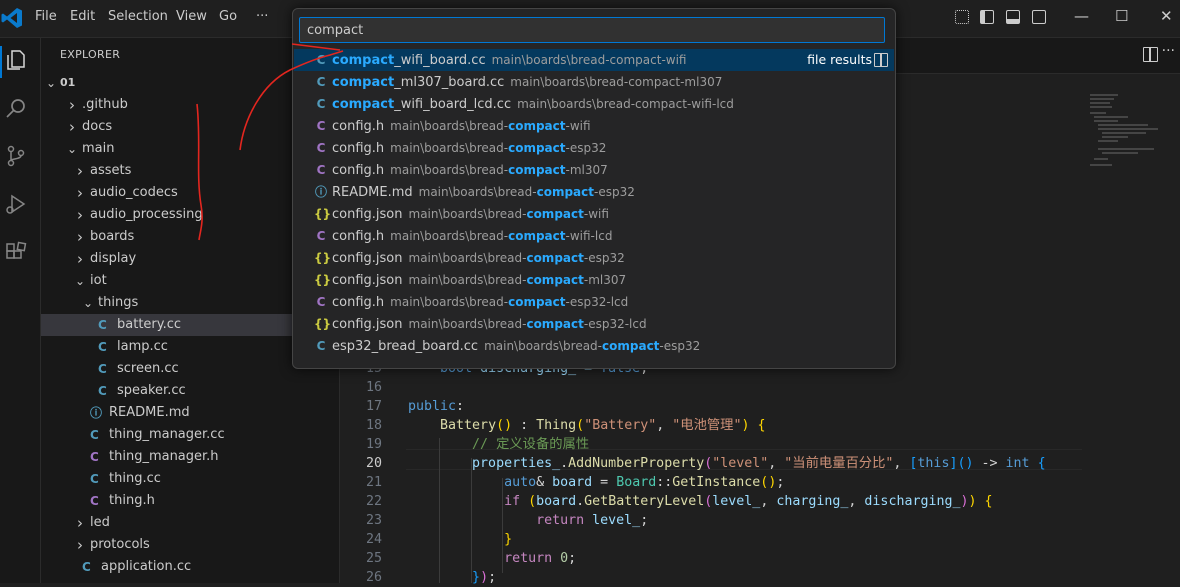 Image resolution: width=1180 pixels, height=587 pixels. What do you see at coordinates (138, 16) in the screenshot?
I see `menu-selection: Selection` at bounding box center [138, 16].